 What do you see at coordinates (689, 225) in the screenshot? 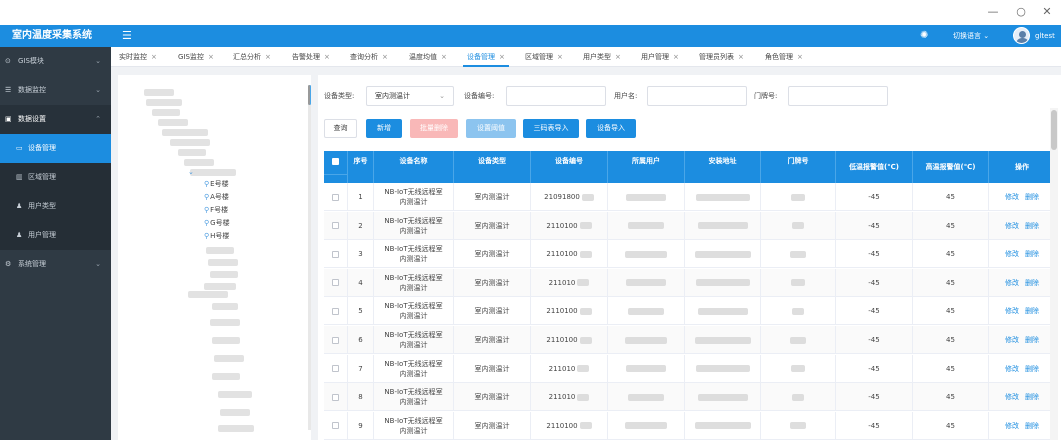
I see `table-row: 2 NB-IoT无线远程室内测温计 室内测温计 2110100 -45 45 修改 删除` at bounding box center [689, 225].